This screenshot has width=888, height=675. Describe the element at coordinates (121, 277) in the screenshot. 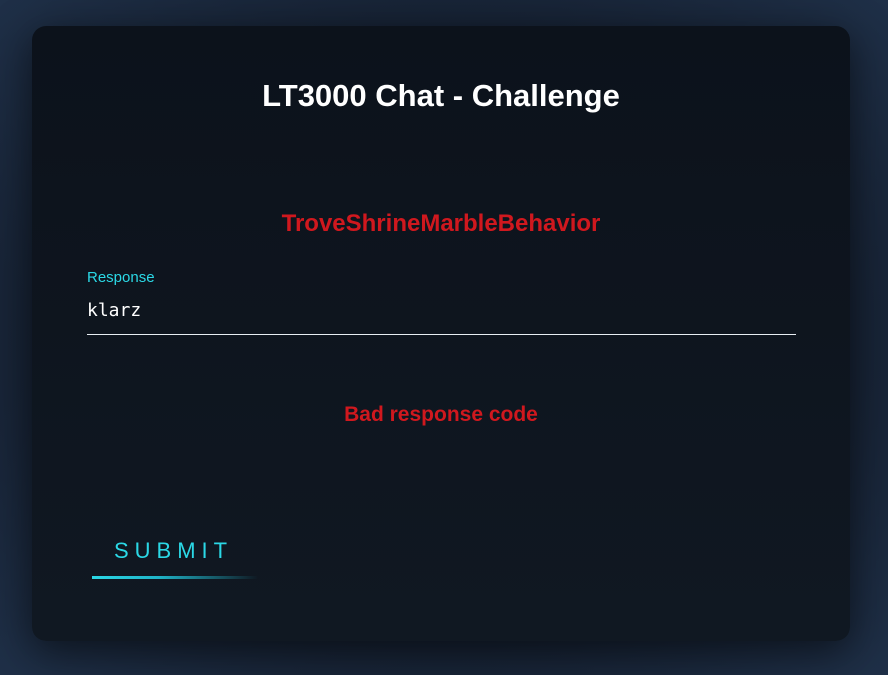

I see `response-field-label: Response` at that location.